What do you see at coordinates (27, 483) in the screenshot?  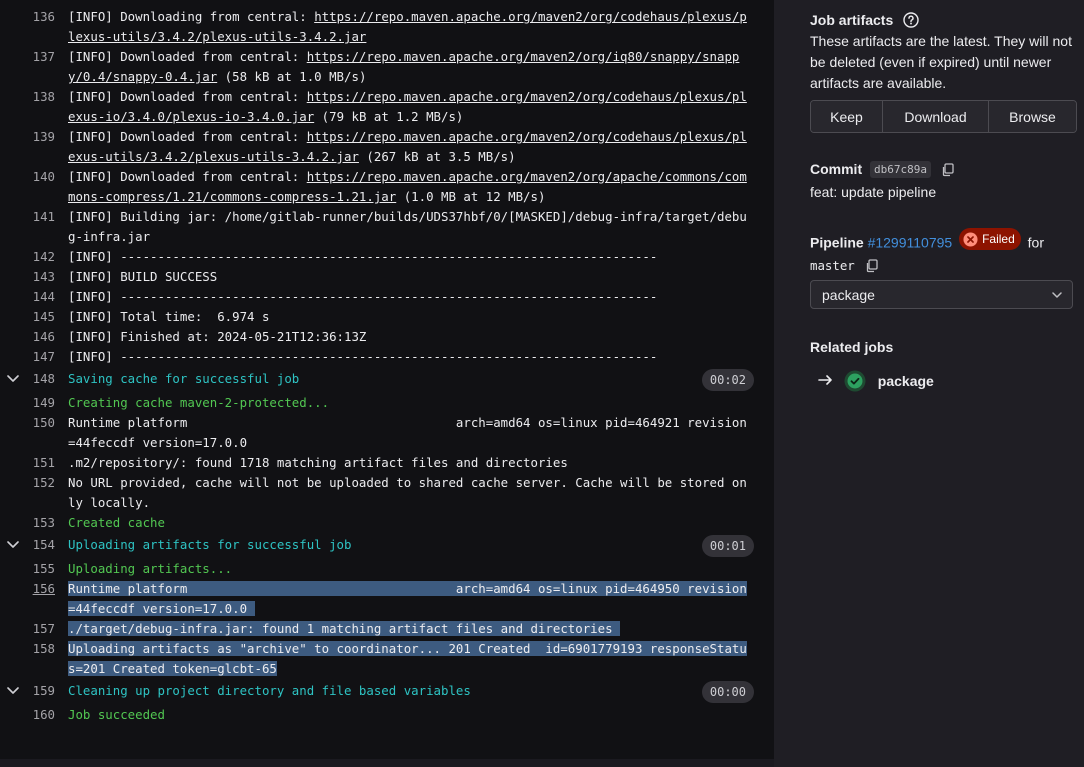 I see `log-line-number: 152` at bounding box center [27, 483].